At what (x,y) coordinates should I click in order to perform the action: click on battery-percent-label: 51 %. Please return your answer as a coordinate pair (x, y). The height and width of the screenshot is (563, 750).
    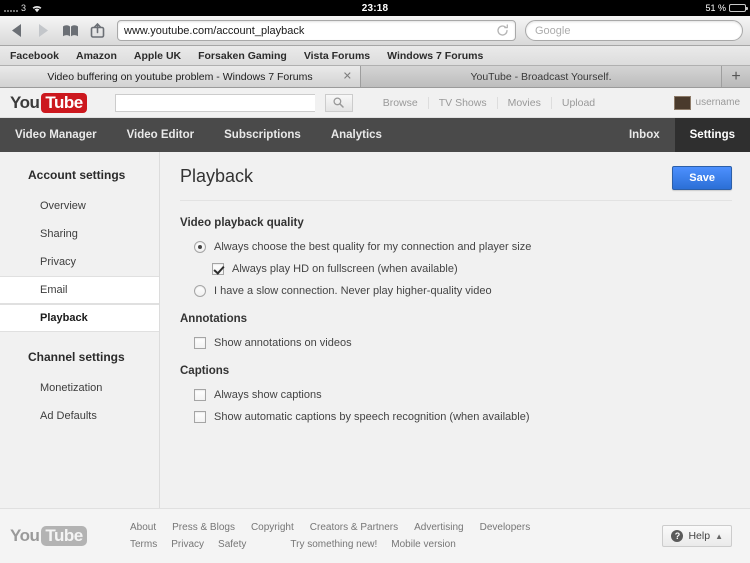
    Looking at the image, I should click on (715, 8).